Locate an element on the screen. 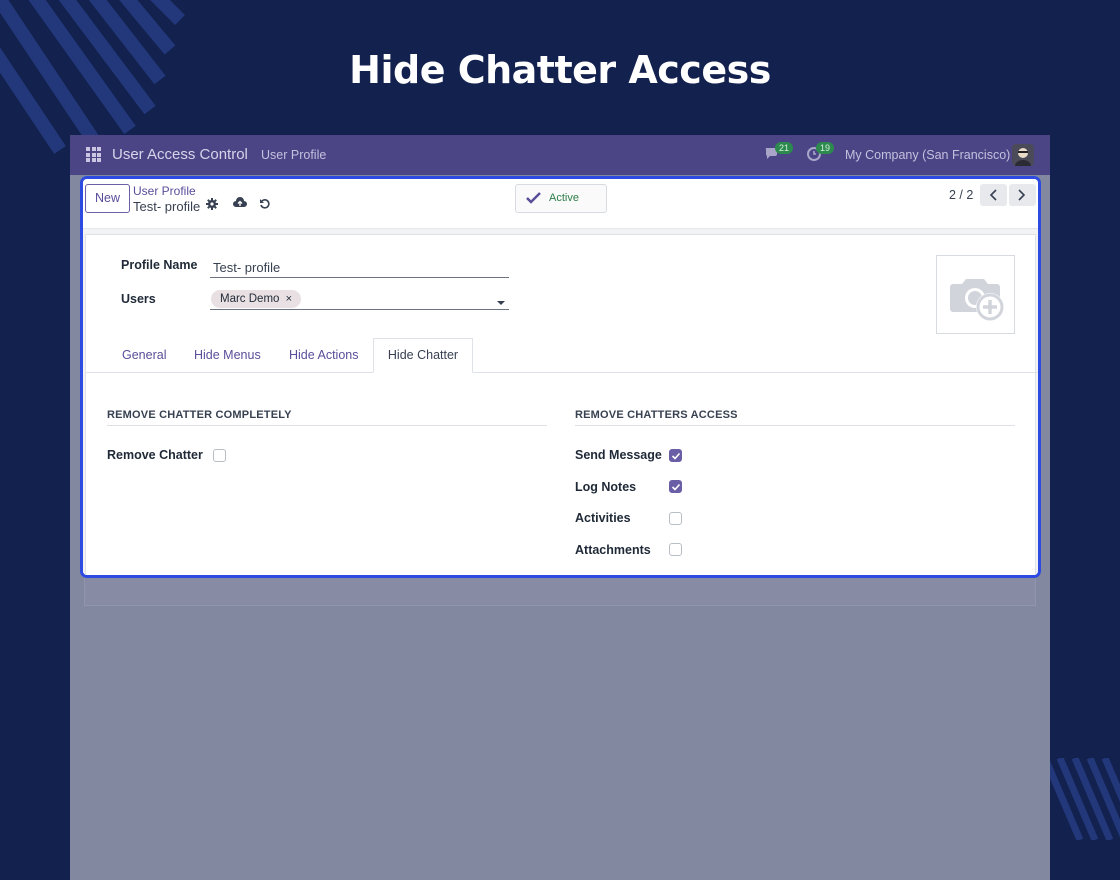 The height and width of the screenshot is (880, 1120). tab-general: General is located at coordinates (144, 355).